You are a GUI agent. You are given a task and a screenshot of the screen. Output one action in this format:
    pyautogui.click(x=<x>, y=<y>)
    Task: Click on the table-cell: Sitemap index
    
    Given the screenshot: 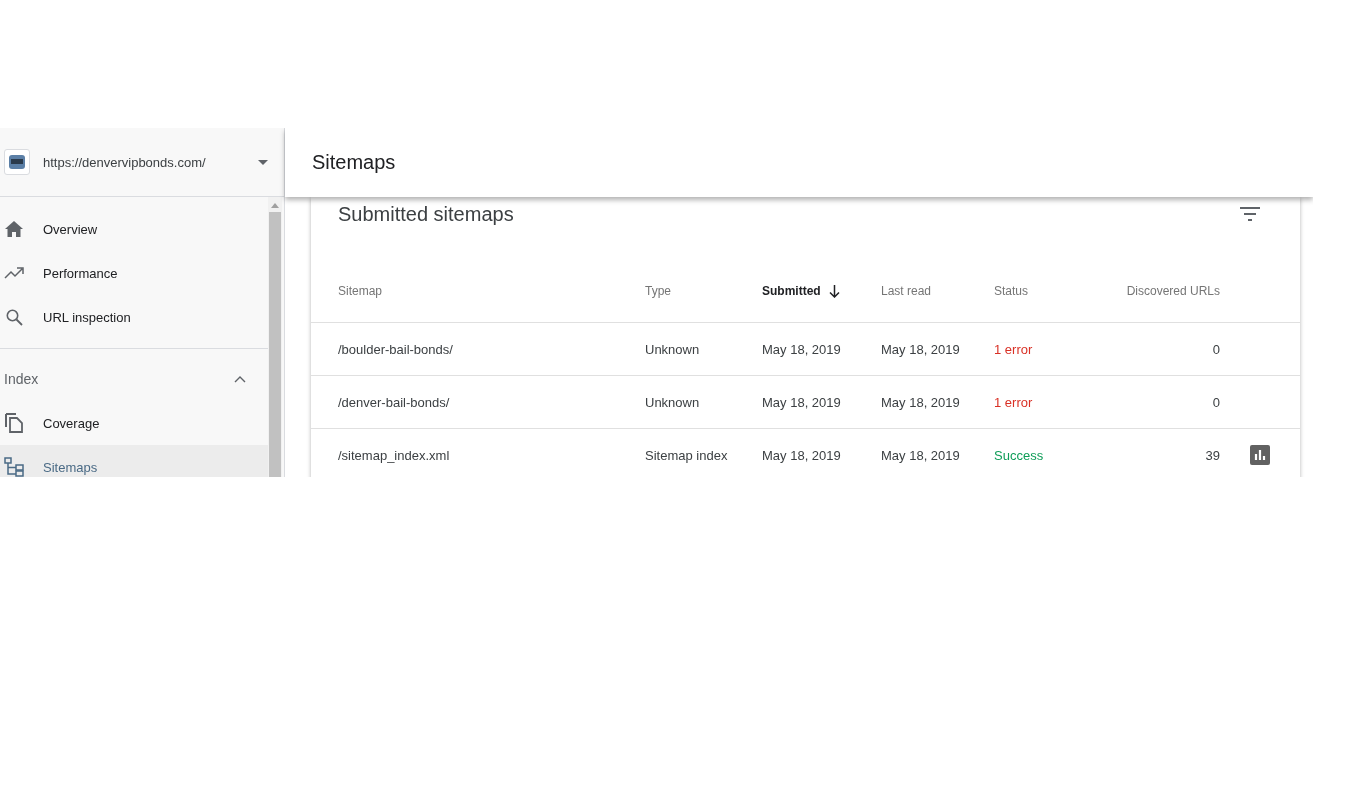 What is the action you would take?
    pyautogui.click(x=686, y=455)
    